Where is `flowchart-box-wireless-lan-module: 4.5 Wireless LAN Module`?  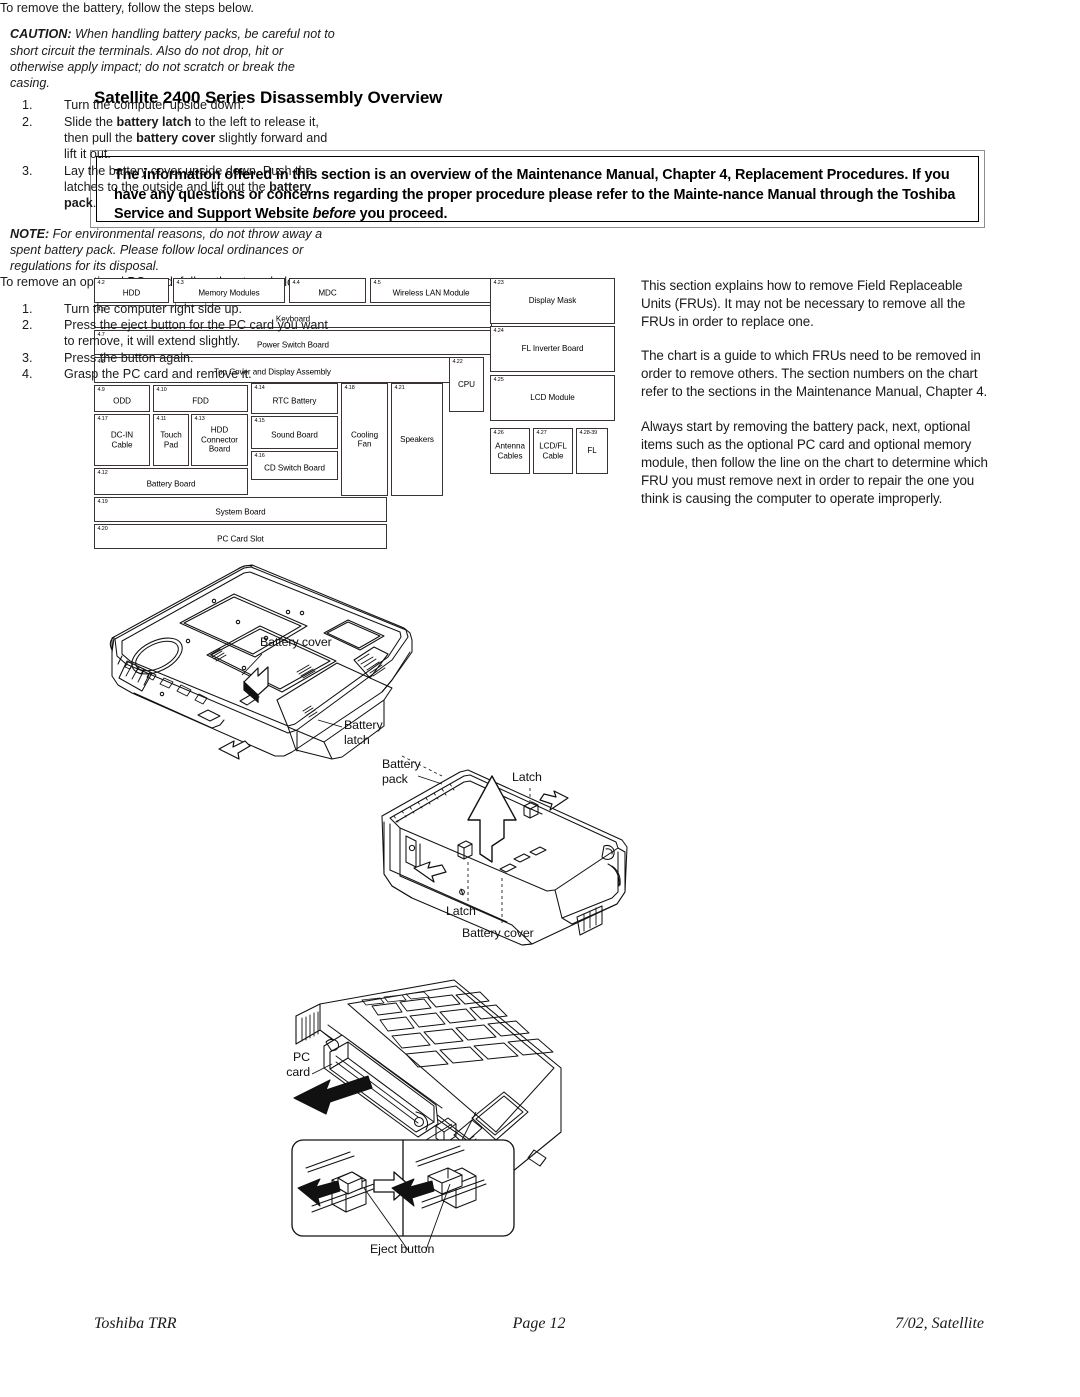 flowchart-box-wireless-lan-module: 4.5 Wireless LAN Module is located at coordinates (431, 290).